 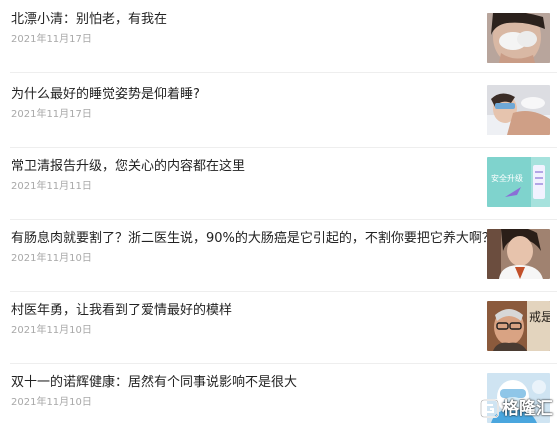 I want to click on article-thumbnail: 安全升级, so click(x=518, y=182).